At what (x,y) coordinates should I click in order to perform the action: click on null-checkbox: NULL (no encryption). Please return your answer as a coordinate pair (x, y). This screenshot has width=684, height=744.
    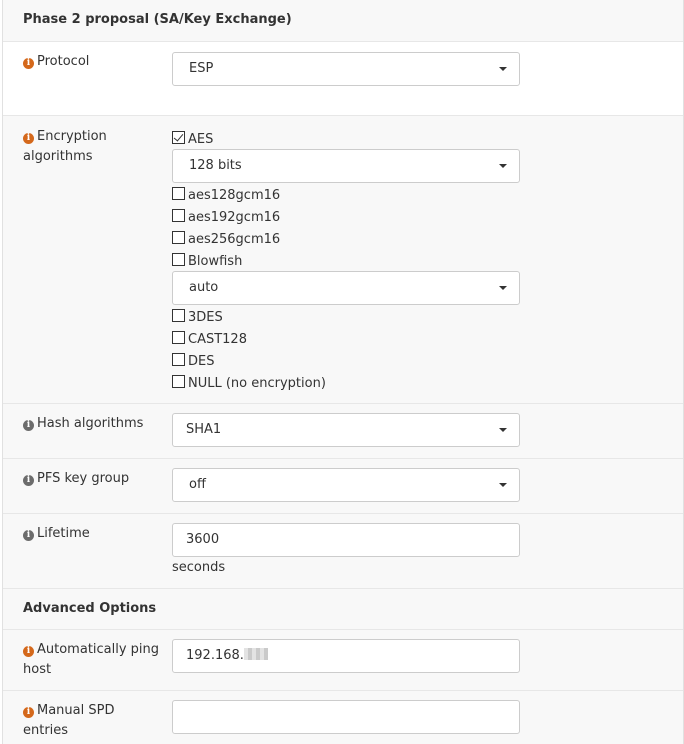
    Looking at the image, I should click on (249, 383).